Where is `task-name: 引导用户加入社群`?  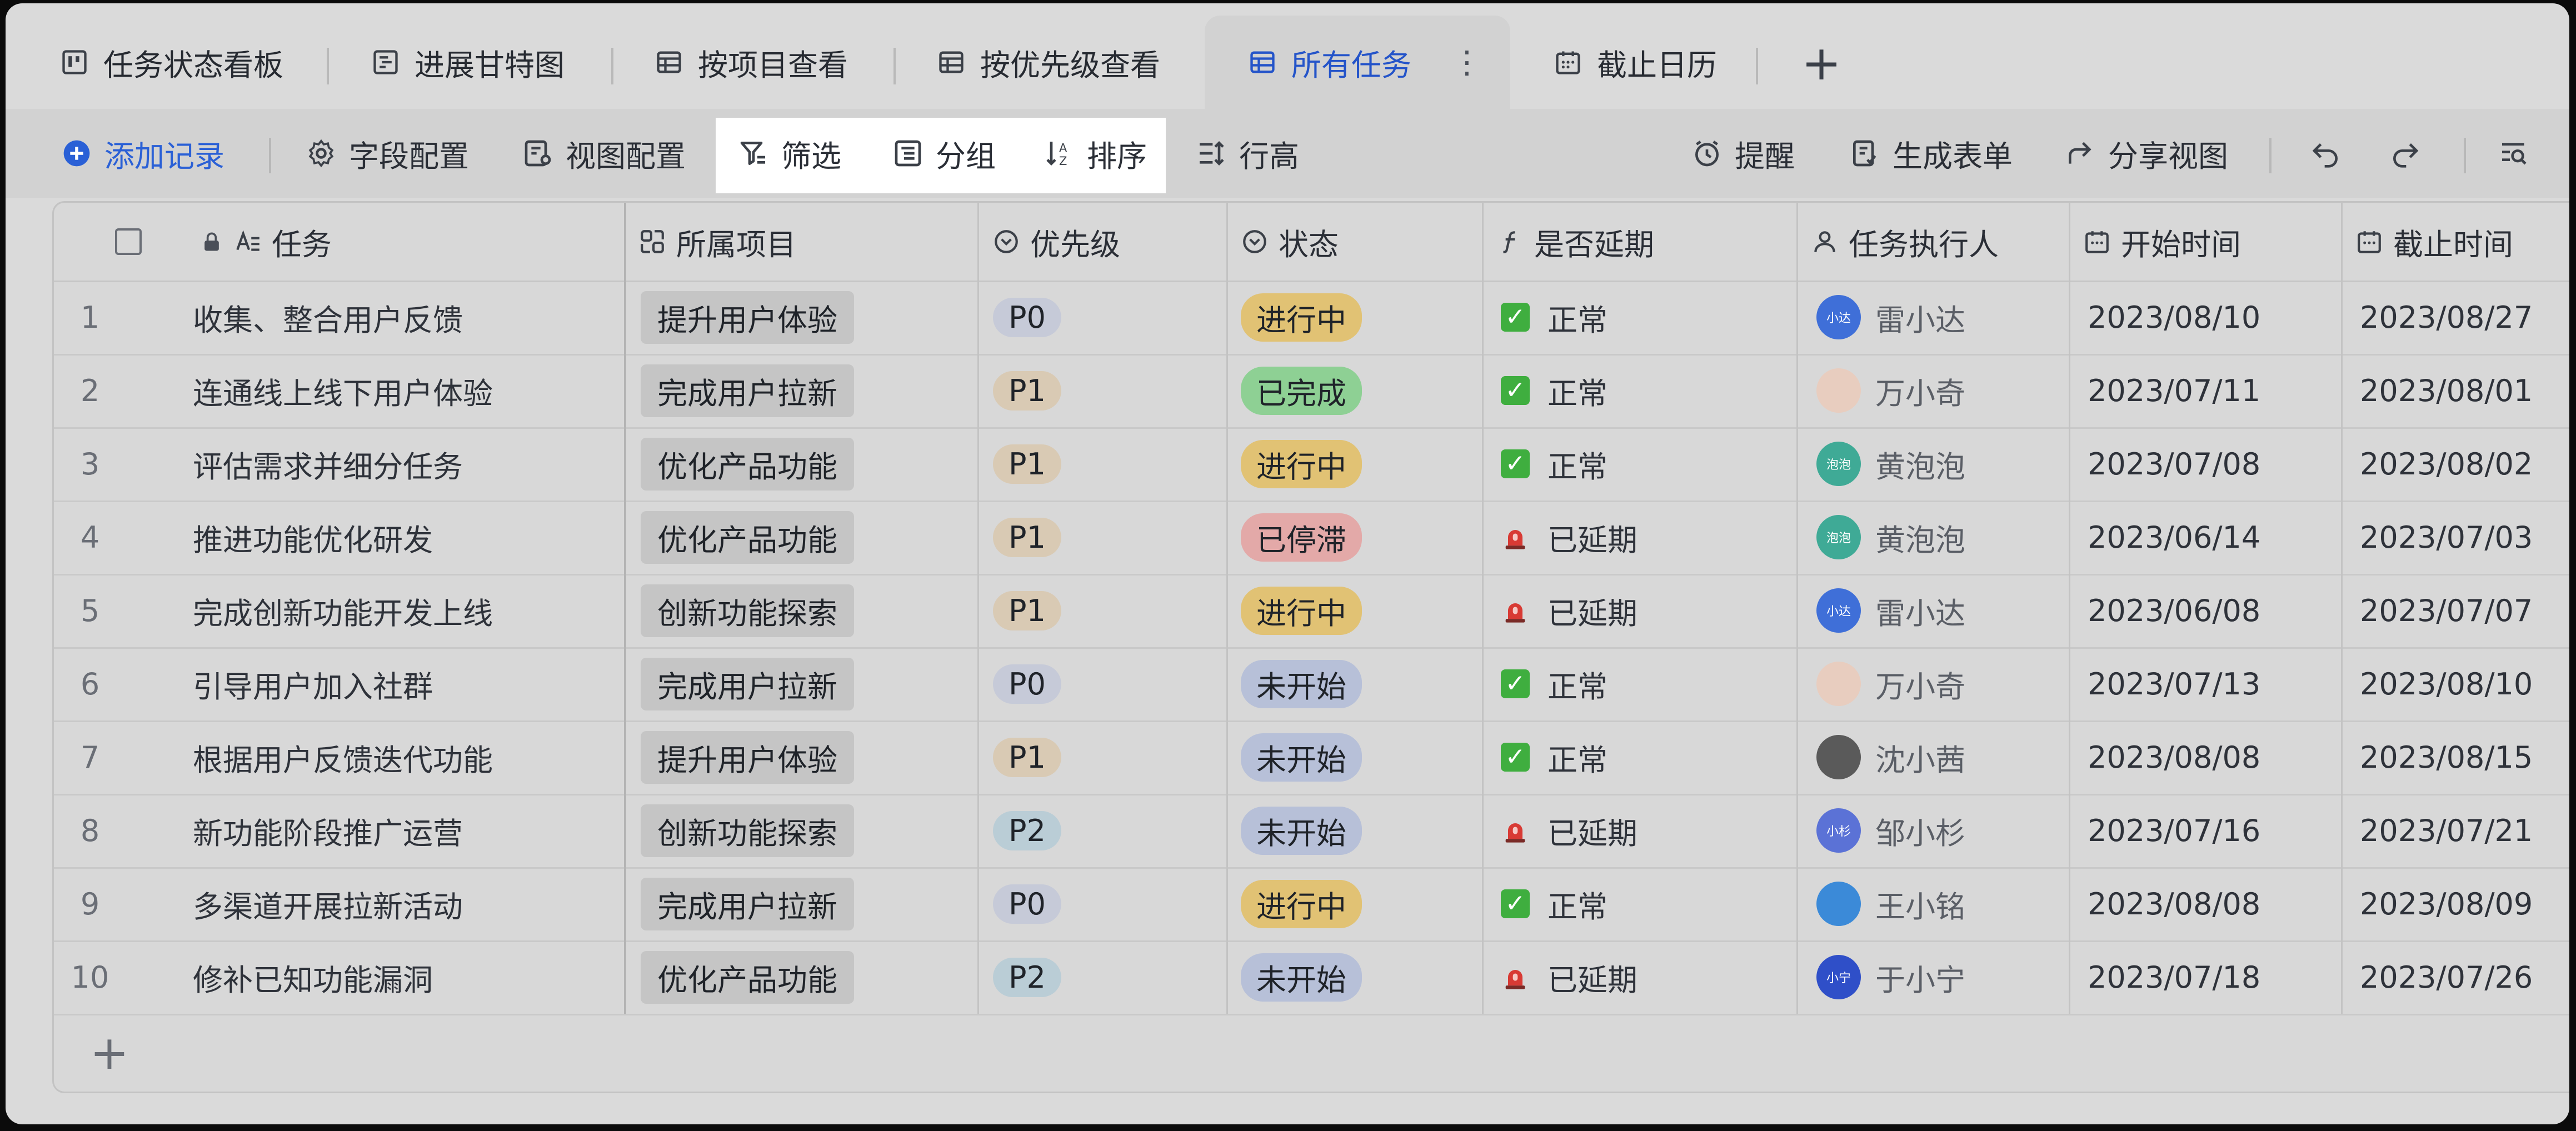 task-name: 引导用户加入社群 is located at coordinates (313, 683).